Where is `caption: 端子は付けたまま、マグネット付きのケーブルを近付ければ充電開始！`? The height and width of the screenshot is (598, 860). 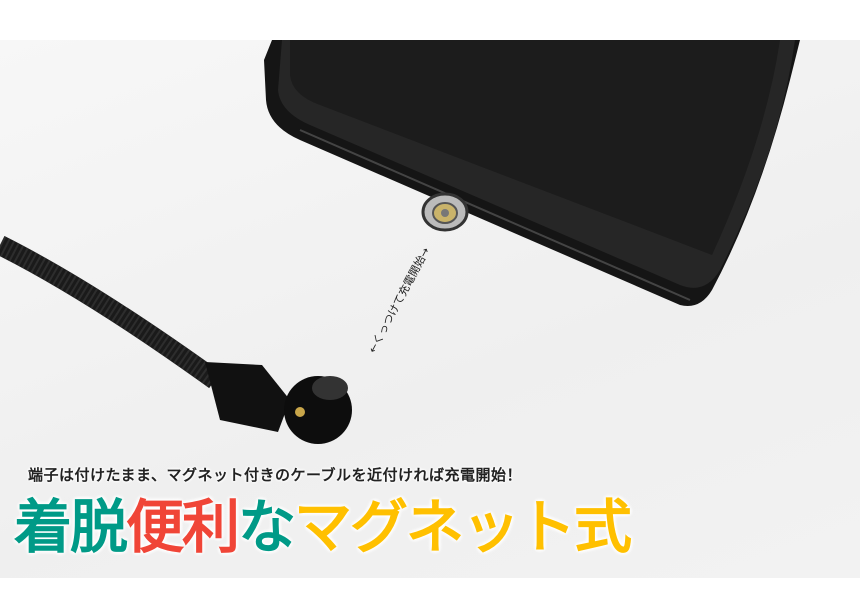
caption: 端子は付けたまま、マグネット付きのケーブルを近付ければ充電開始！ is located at coordinates (275, 475).